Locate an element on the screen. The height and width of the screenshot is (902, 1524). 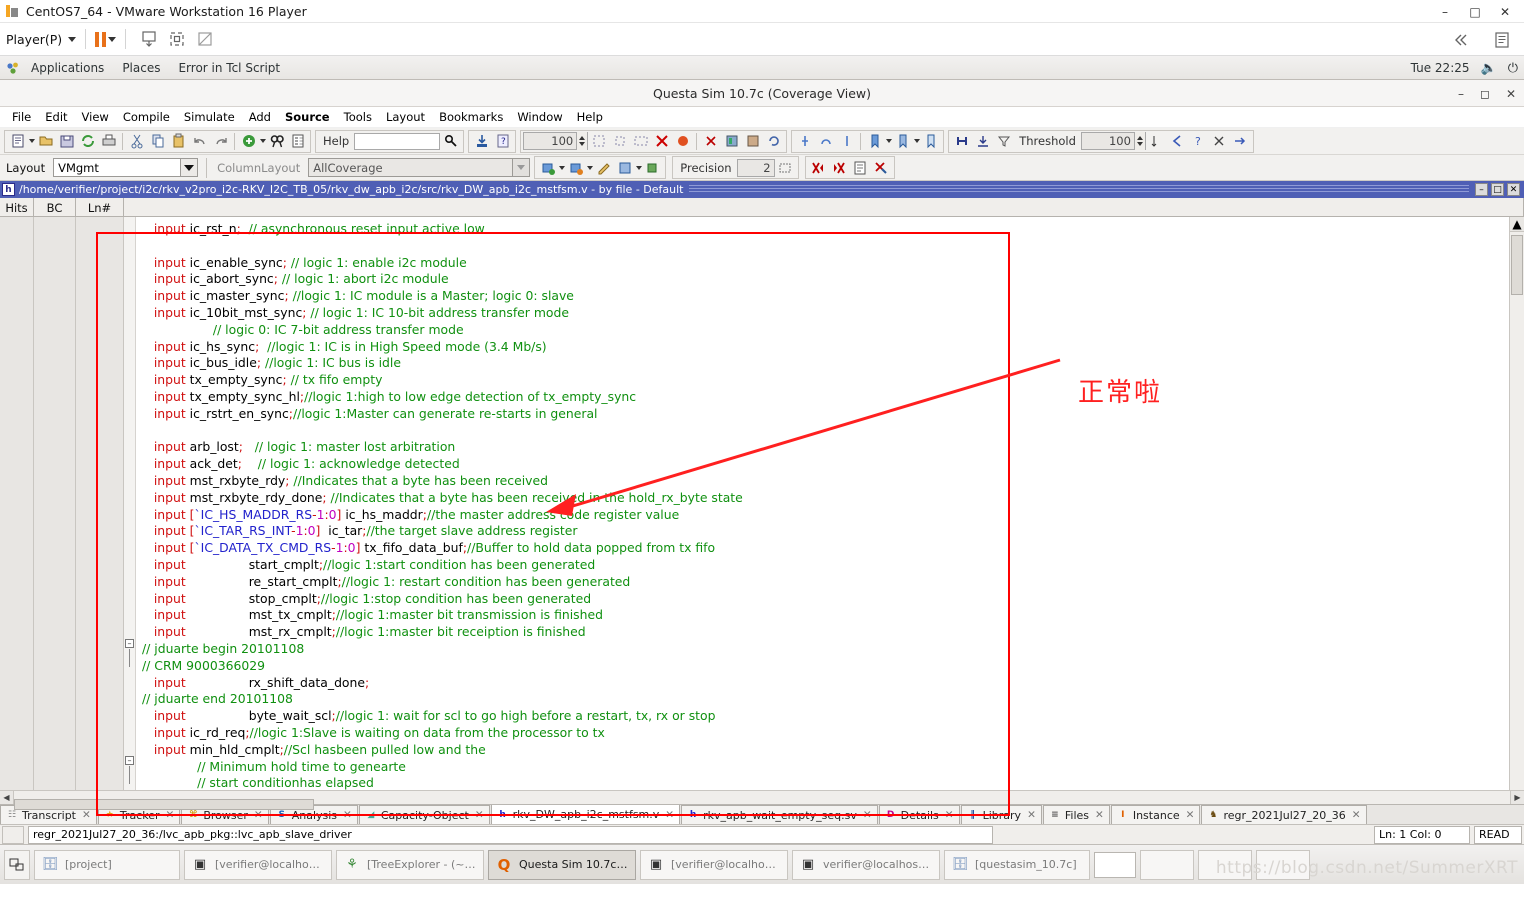
undo-icon is located at coordinates (199, 141).